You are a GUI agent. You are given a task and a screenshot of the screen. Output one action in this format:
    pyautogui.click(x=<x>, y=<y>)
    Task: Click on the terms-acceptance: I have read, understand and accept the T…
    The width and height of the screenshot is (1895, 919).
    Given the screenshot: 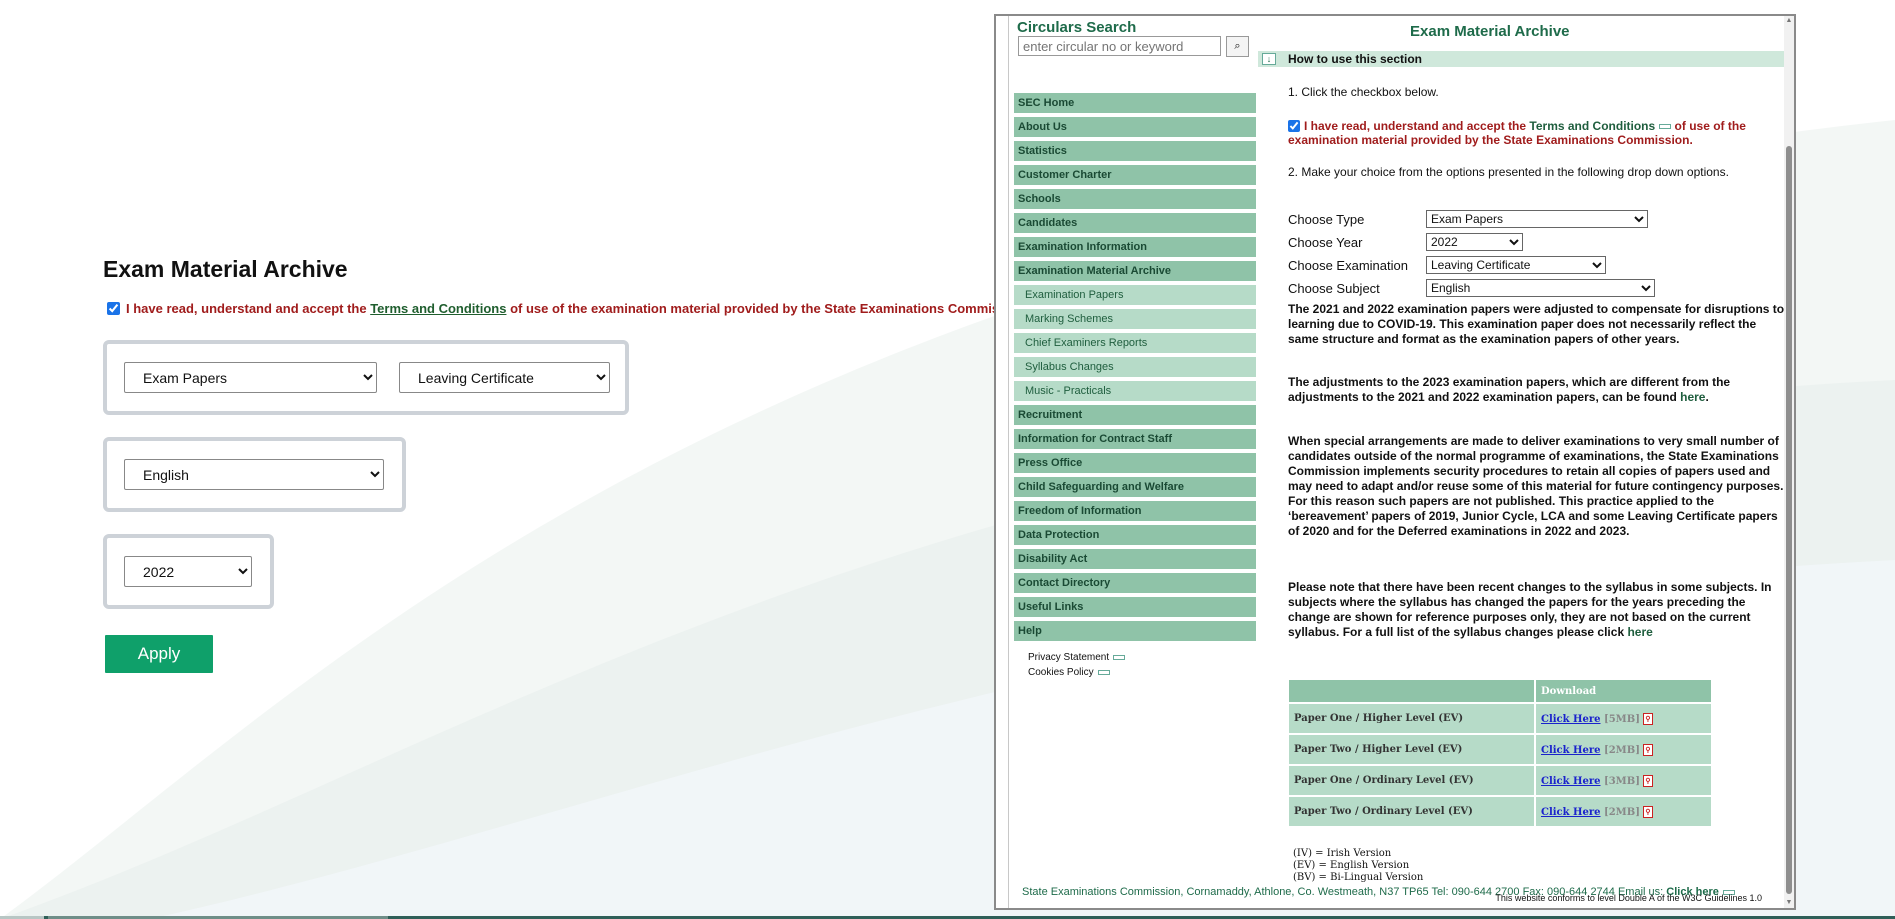 What is the action you would take?
    pyautogui.click(x=568, y=308)
    